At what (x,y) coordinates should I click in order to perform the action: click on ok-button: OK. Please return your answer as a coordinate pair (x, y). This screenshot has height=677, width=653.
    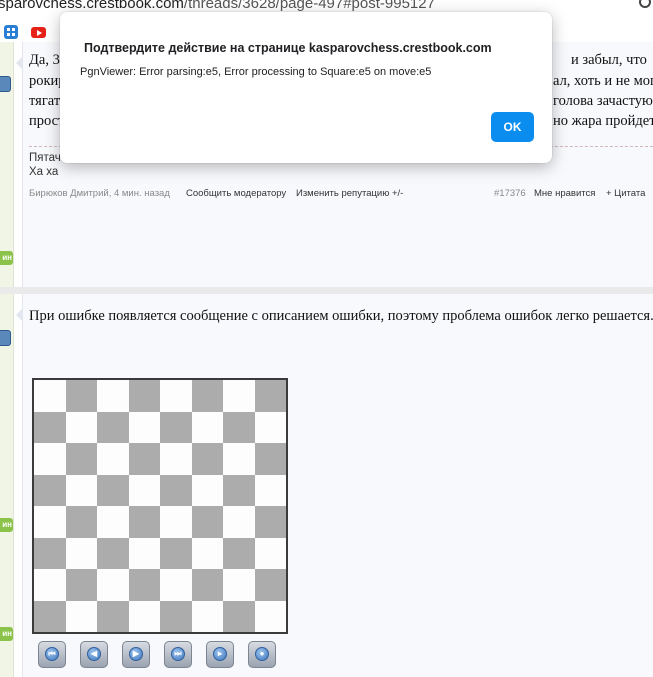
    Looking at the image, I should click on (512, 127).